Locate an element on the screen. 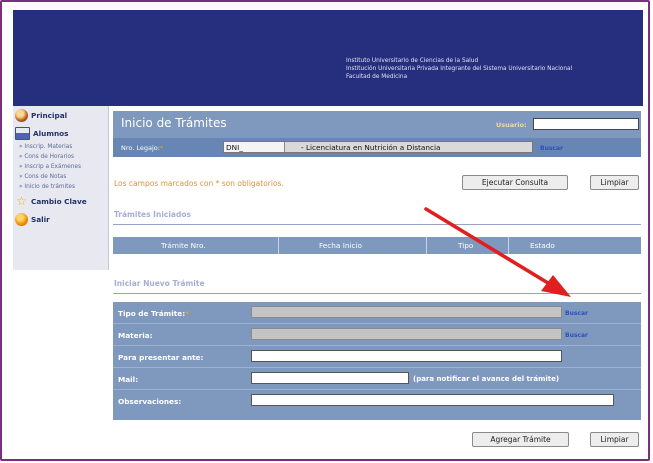  star-icon: ☆ is located at coordinates (21, 201).